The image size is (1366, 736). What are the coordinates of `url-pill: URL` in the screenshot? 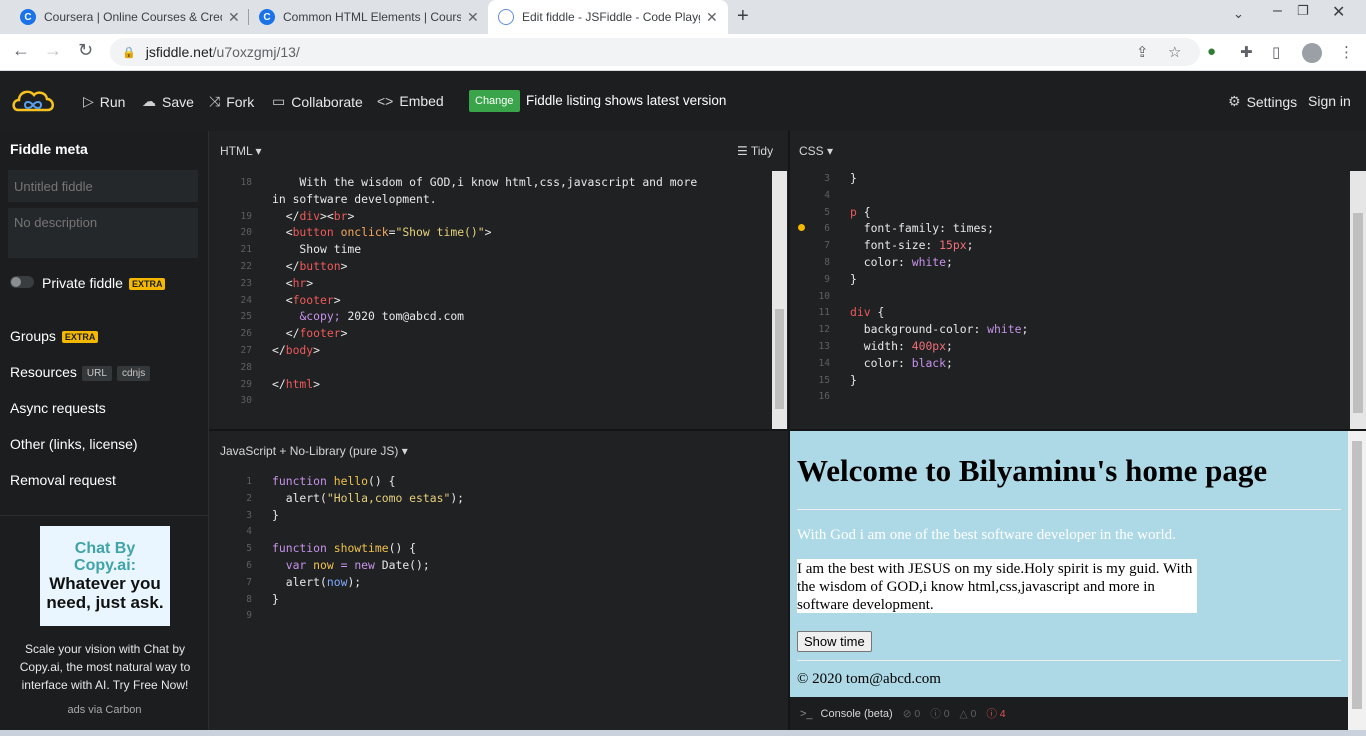 It's located at (96, 373).